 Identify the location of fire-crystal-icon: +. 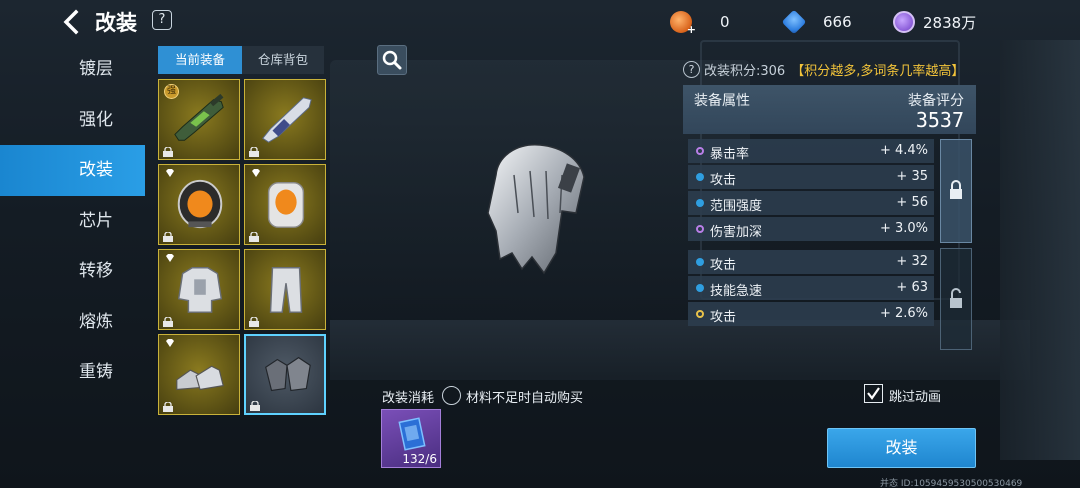
(683, 23).